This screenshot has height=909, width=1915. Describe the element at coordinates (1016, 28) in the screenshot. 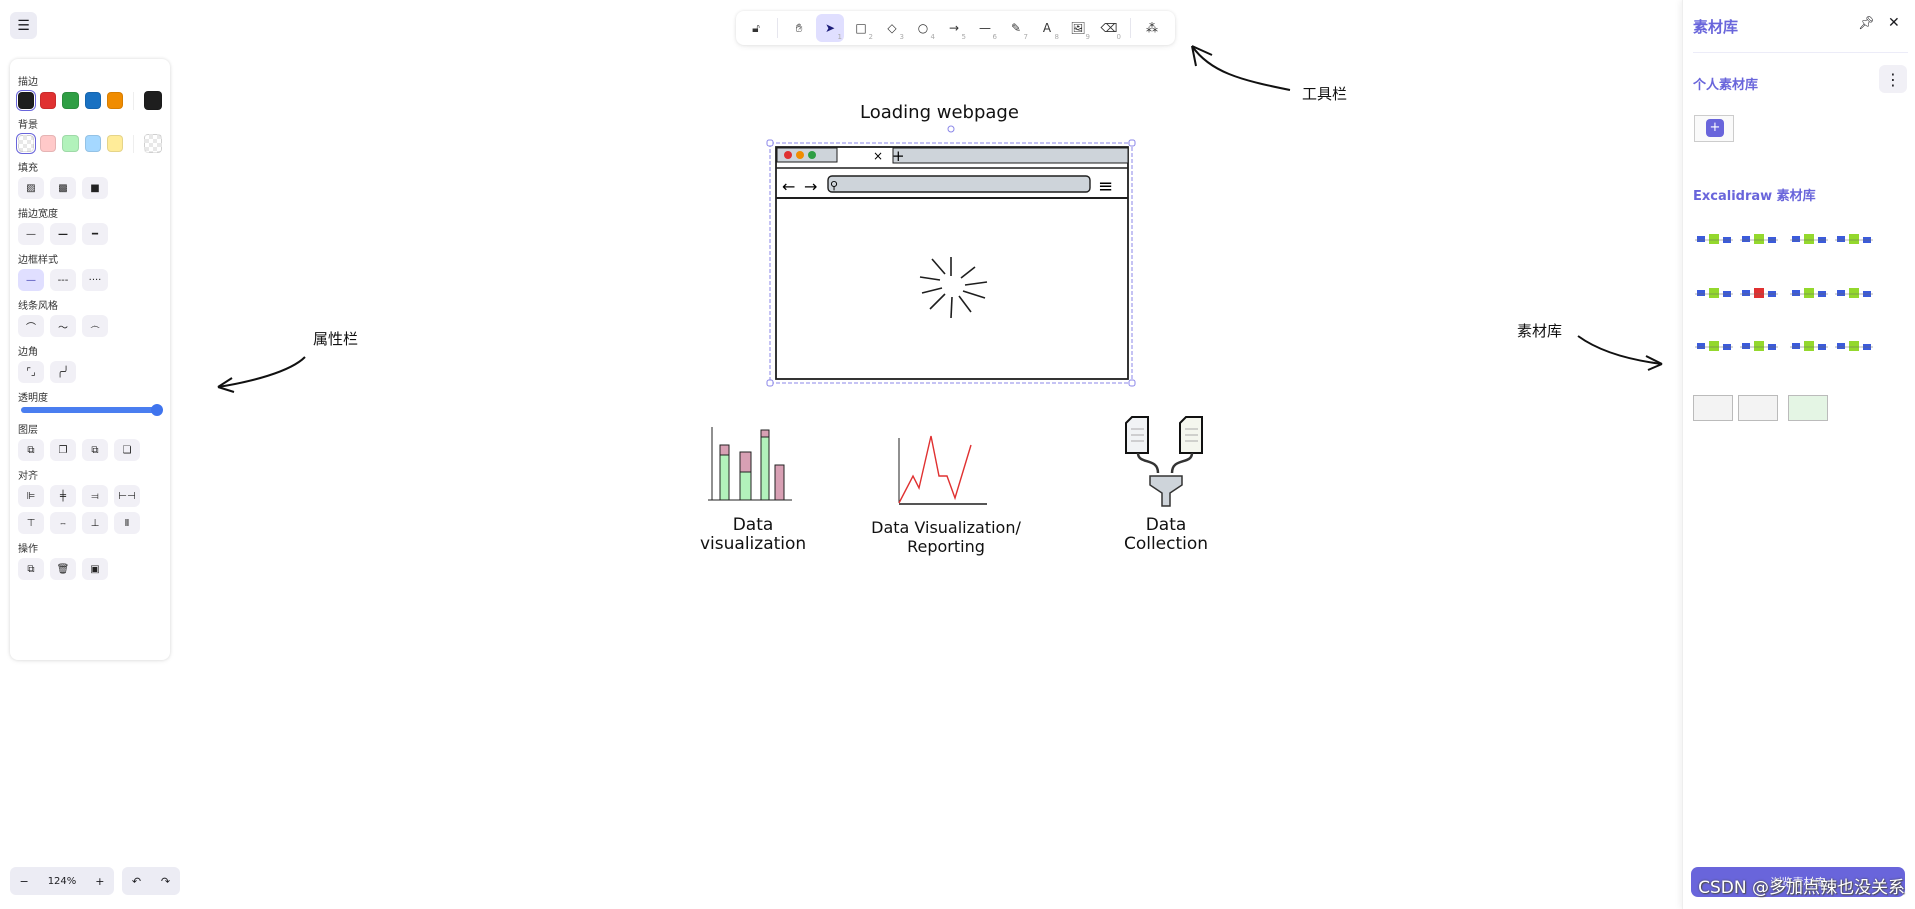

I see `tool-draw: ✎ 7` at that location.